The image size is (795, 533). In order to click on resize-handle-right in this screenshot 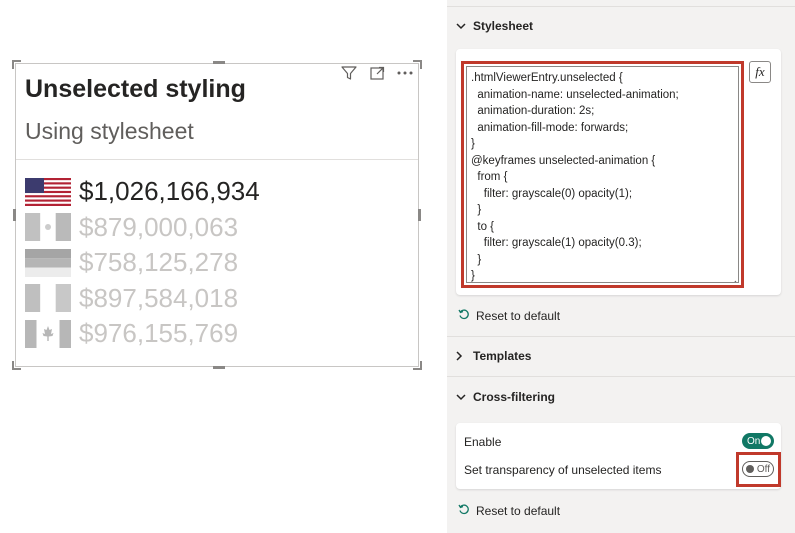, I will do `click(419, 215)`.